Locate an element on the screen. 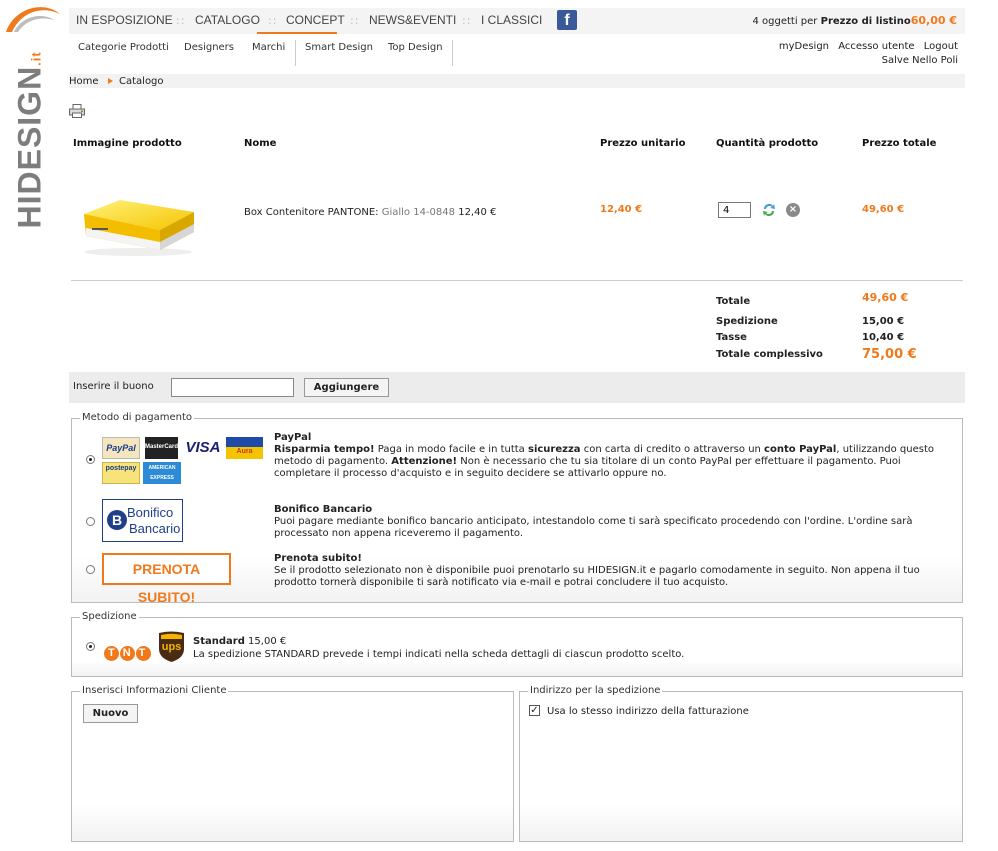 Image resolution: width=998 pixels, height=851 pixels. breadcrumb: Home Catalogo is located at coordinates (517, 81).